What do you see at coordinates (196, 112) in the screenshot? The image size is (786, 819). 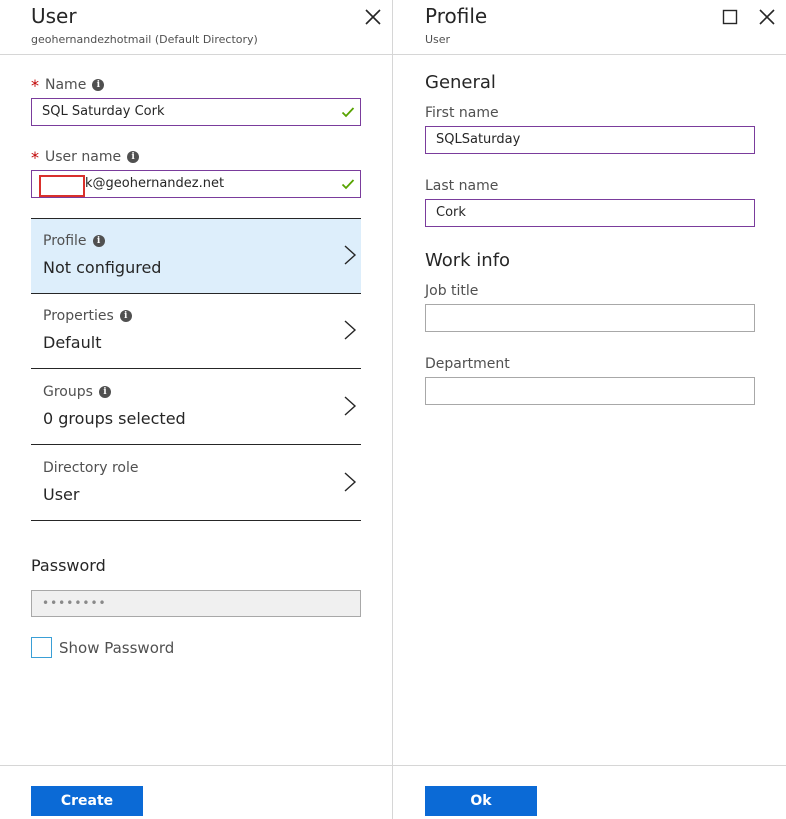 I see `name-input: SQL Saturday Cork` at bounding box center [196, 112].